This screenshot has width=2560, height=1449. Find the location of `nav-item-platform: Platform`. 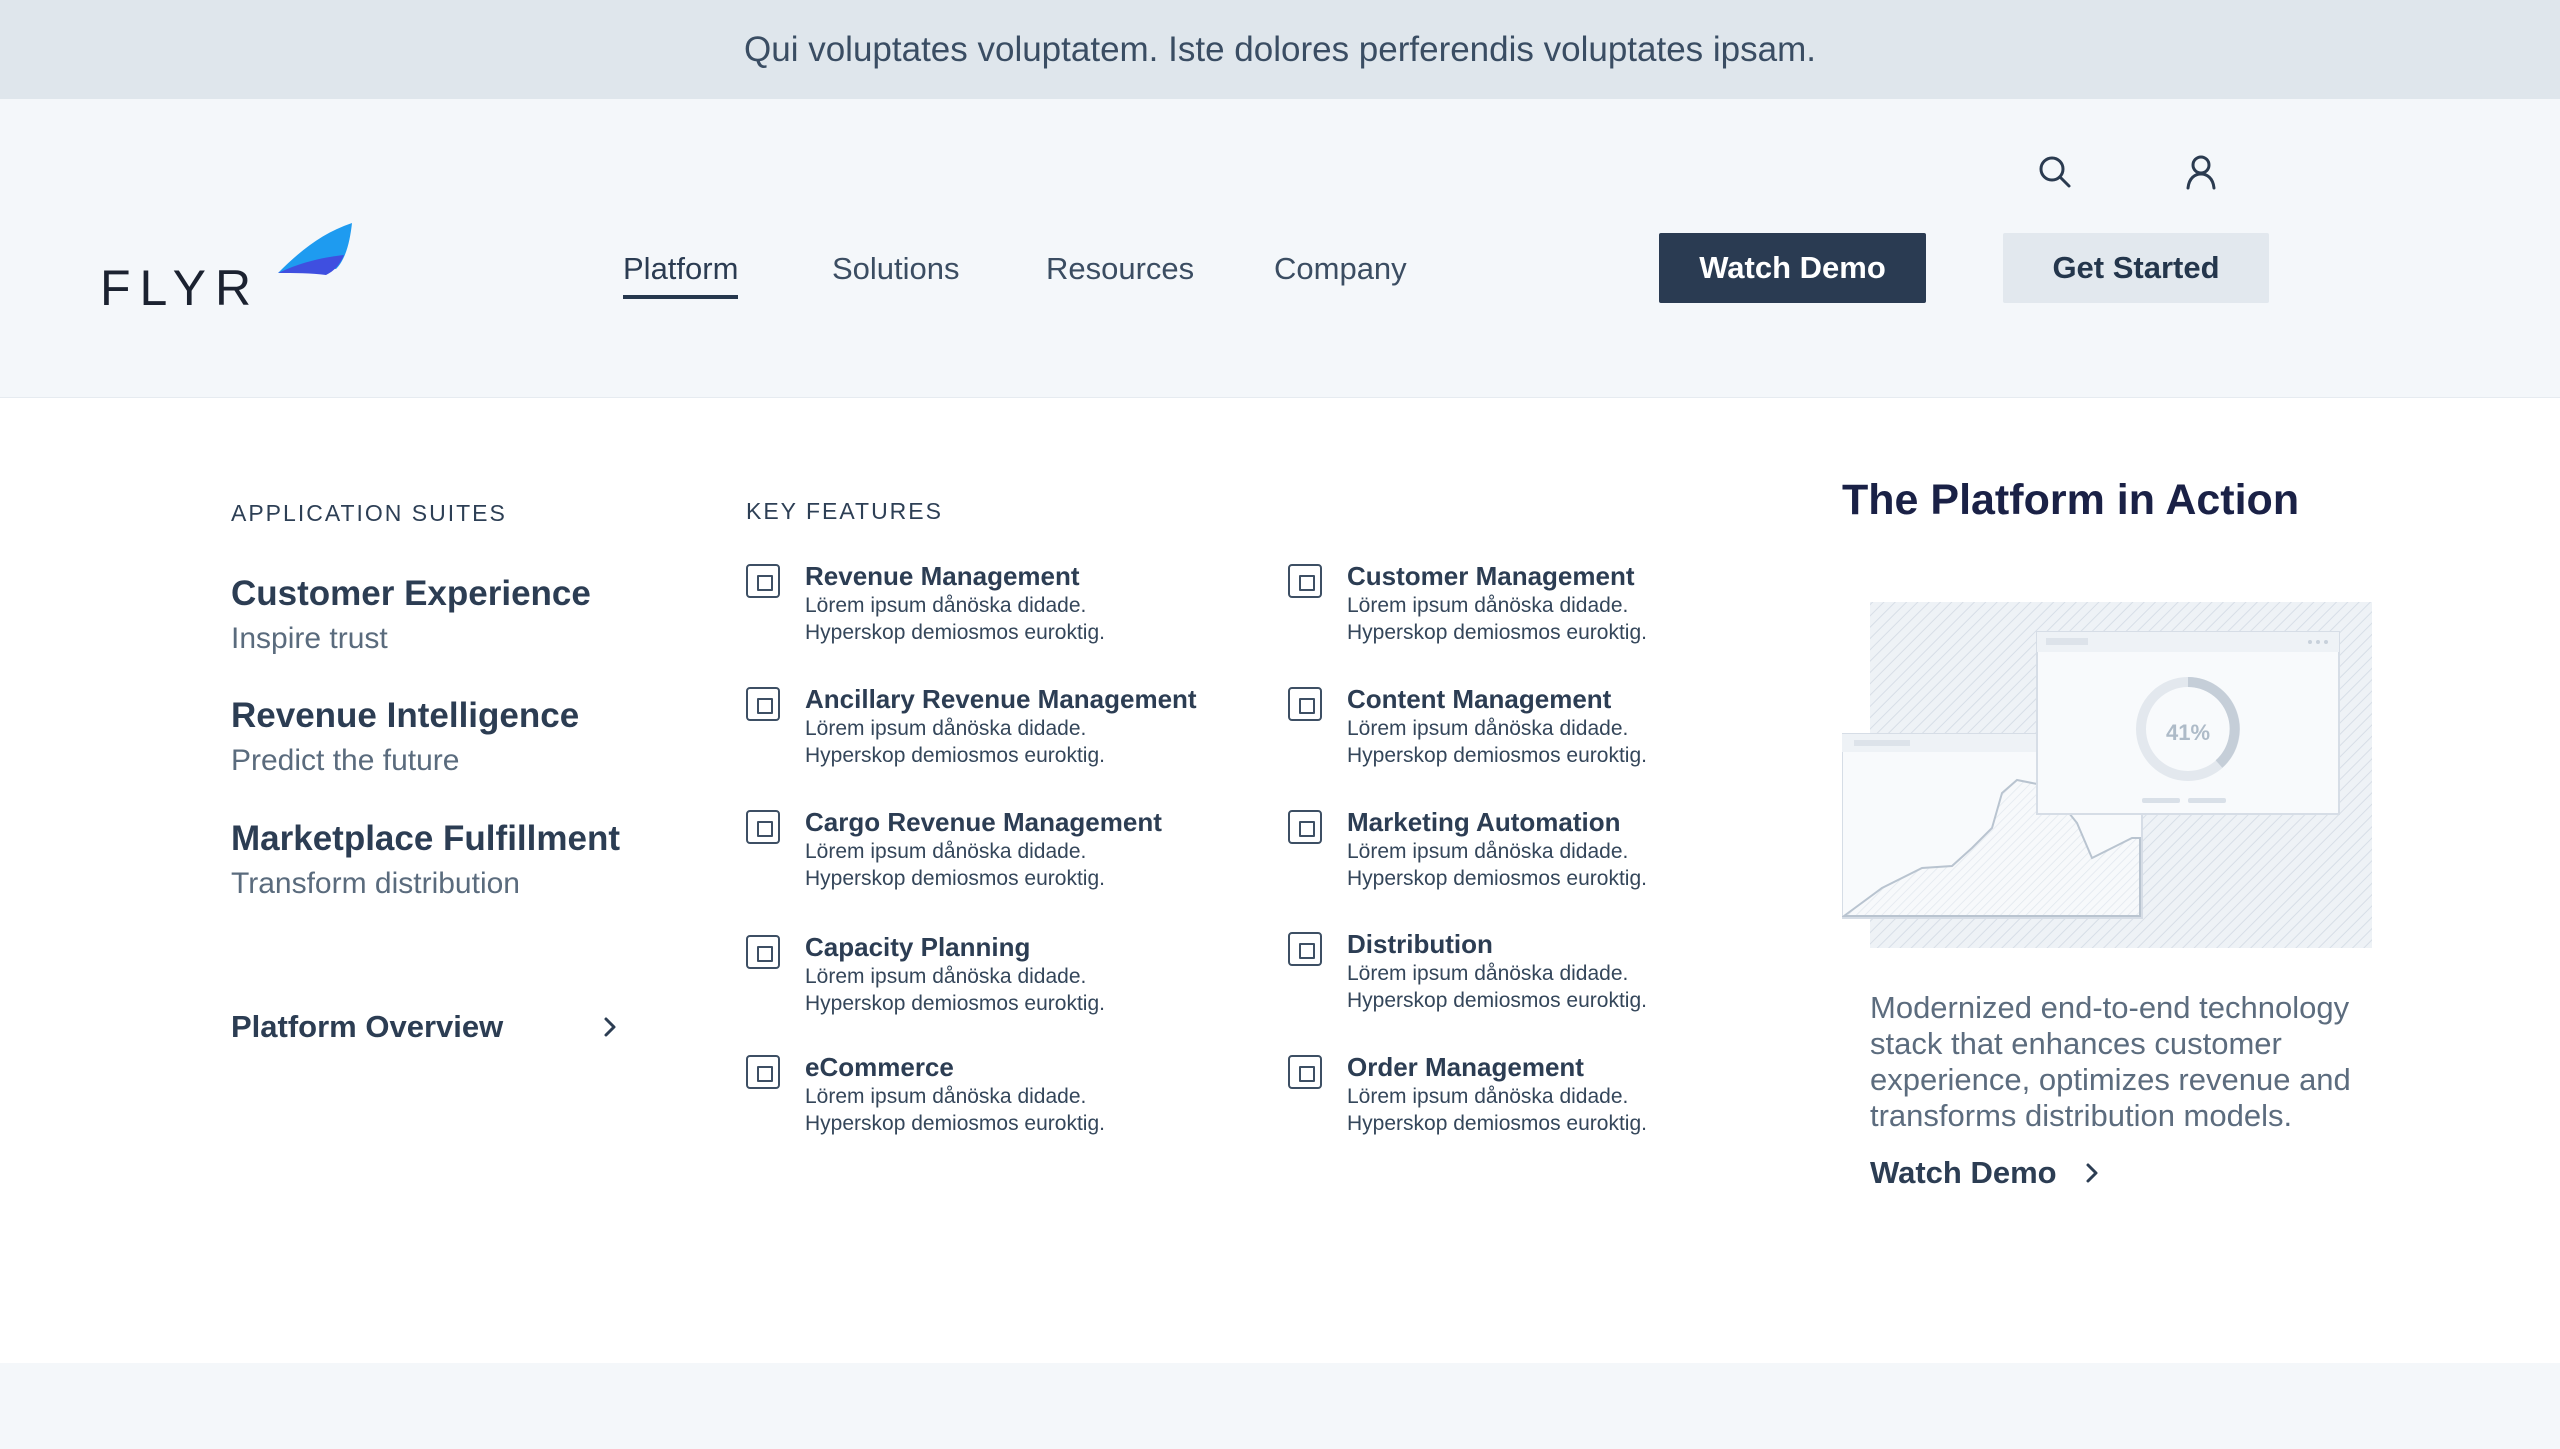

nav-item-platform: Platform is located at coordinates (681, 275).